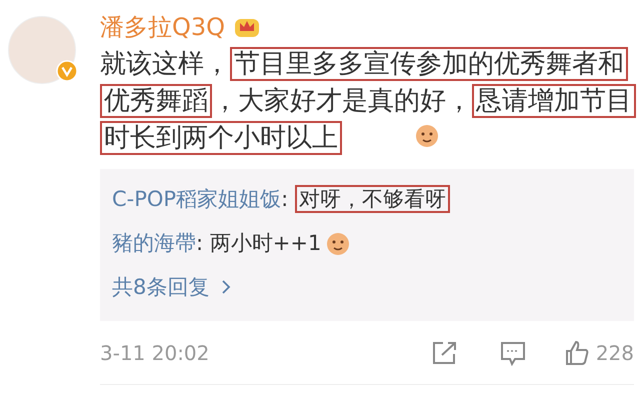  Describe the element at coordinates (615, 353) in the screenshot. I see `like-count: 228` at that location.